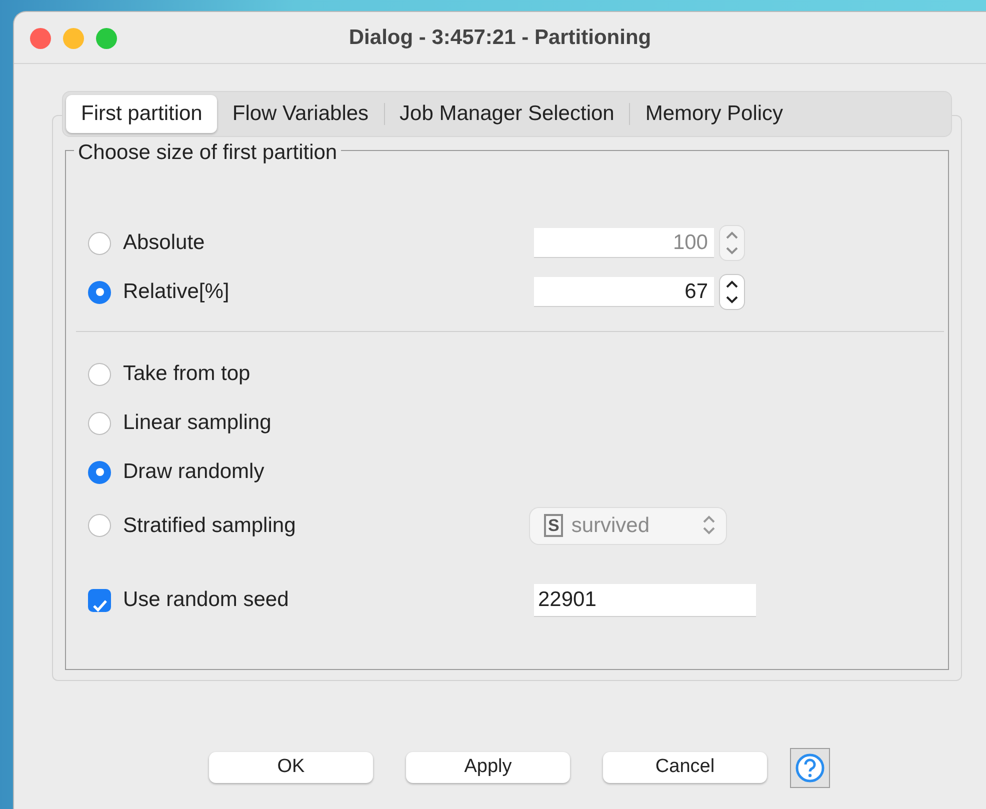 Image resolution: width=986 pixels, height=809 pixels. What do you see at coordinates (73, 38) in the screenshot?
I see `minimize-icon` at bounding box center [73, 38].